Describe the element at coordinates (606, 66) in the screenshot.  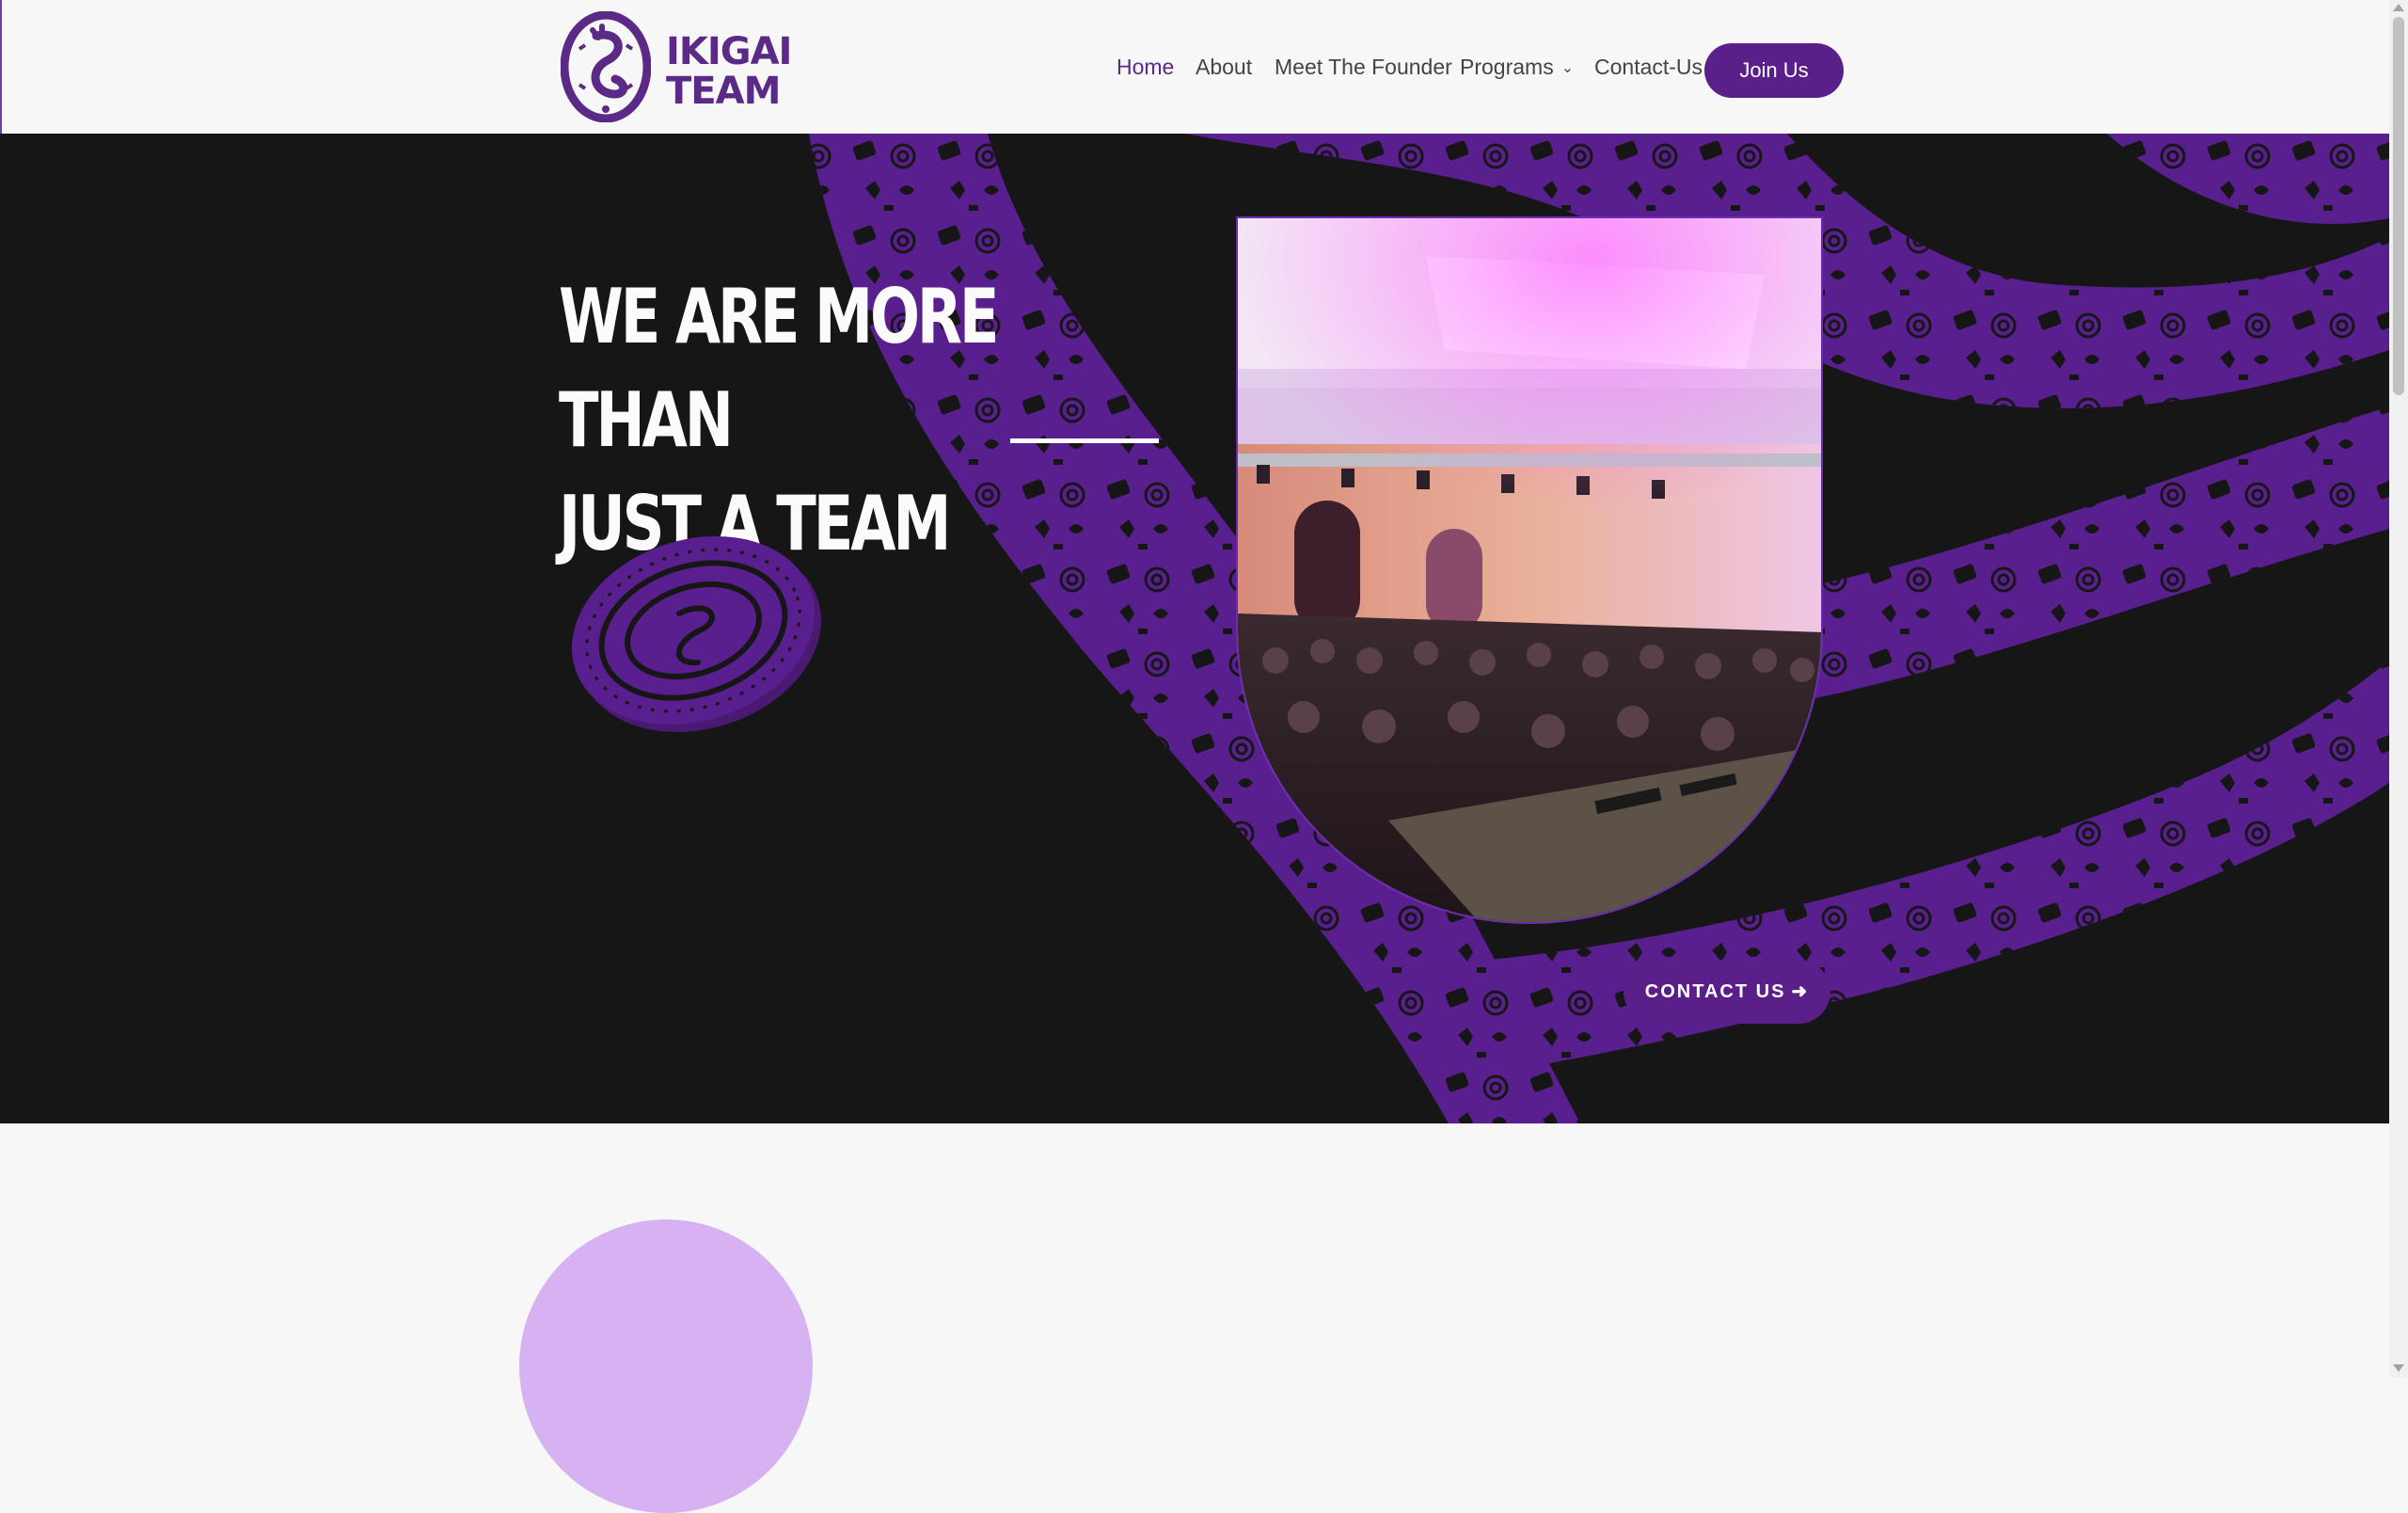
I see `ikigai-logo-icon` at that location.